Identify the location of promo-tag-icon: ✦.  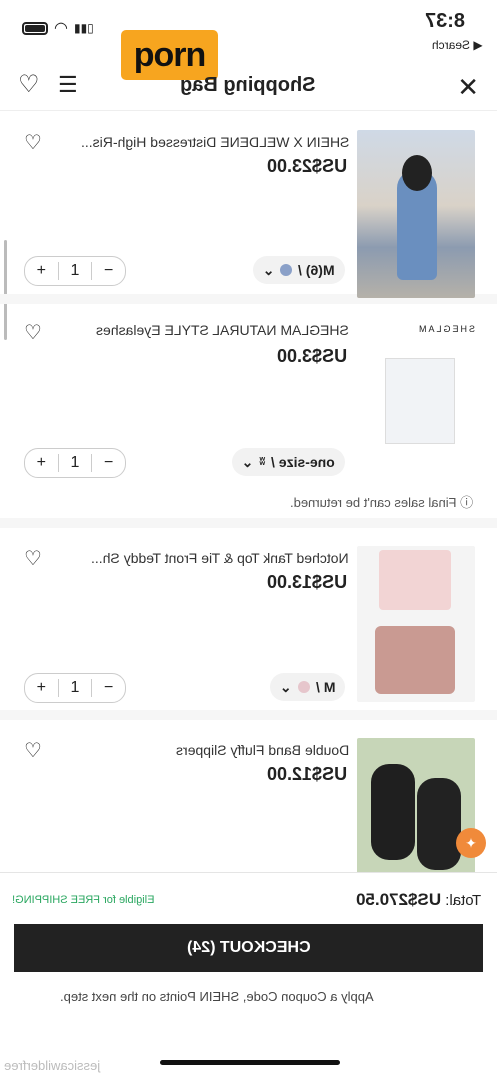
(471, 843).